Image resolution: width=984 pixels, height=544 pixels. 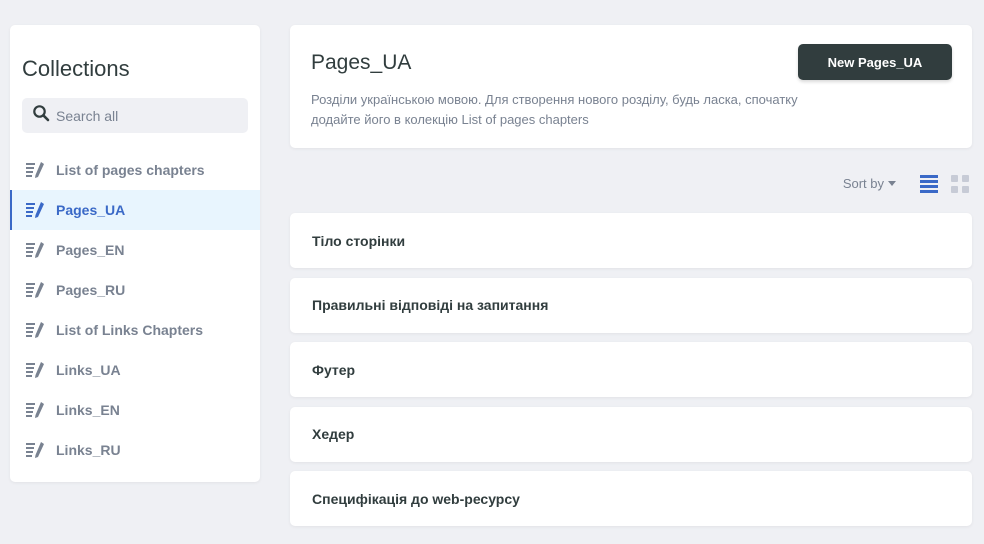 What do you see at coordinates (88, 370) in the screenshot?
I see `sidebar-item-label: Links_UA` at bounding box center [88, 370].